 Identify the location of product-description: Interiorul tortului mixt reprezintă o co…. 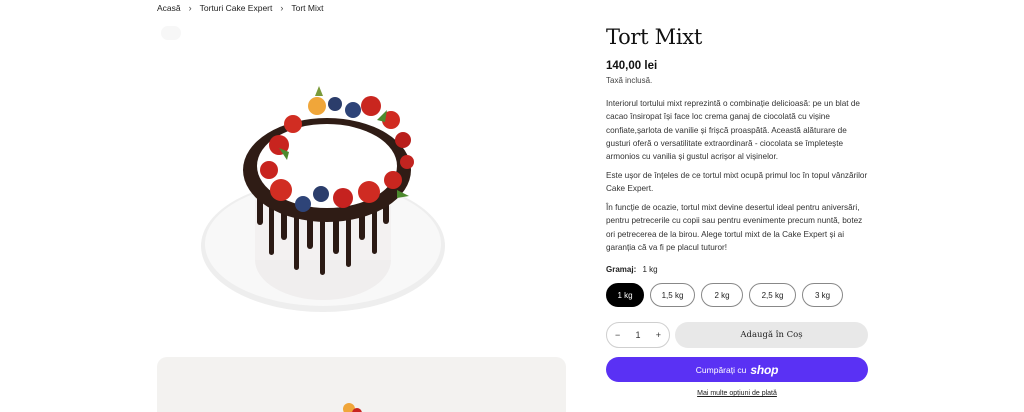
(738, 178).